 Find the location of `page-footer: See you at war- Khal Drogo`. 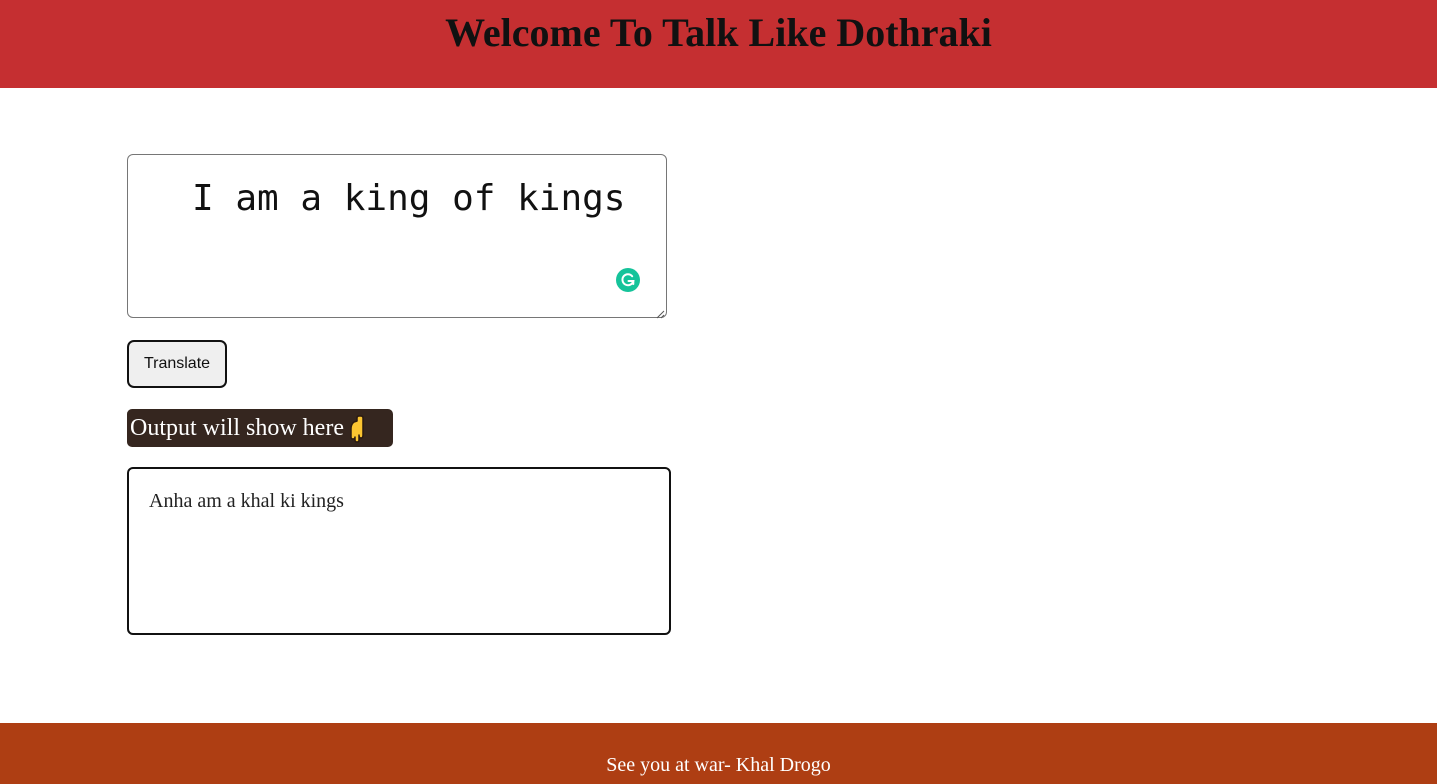

page-footer: See you at war- Khal Drogo is located at coordinates (718, 753).